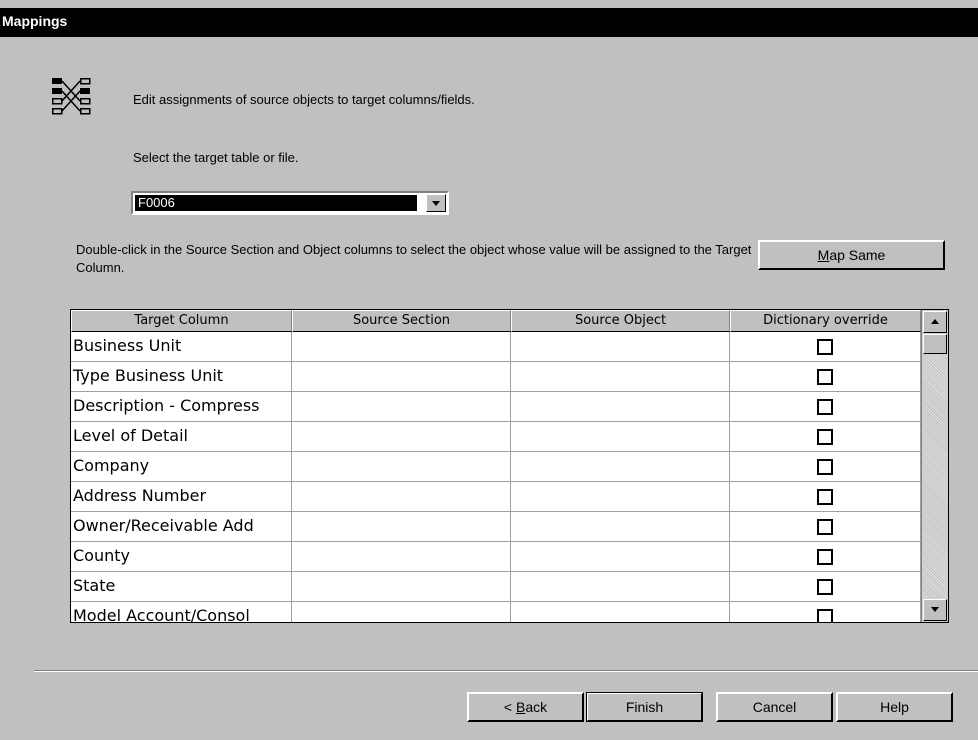  What do you see at coordinates (181, 612) in the screenshot?
I see `target-column-cell: Model Account/Consol` at bounding box center [181, 612].